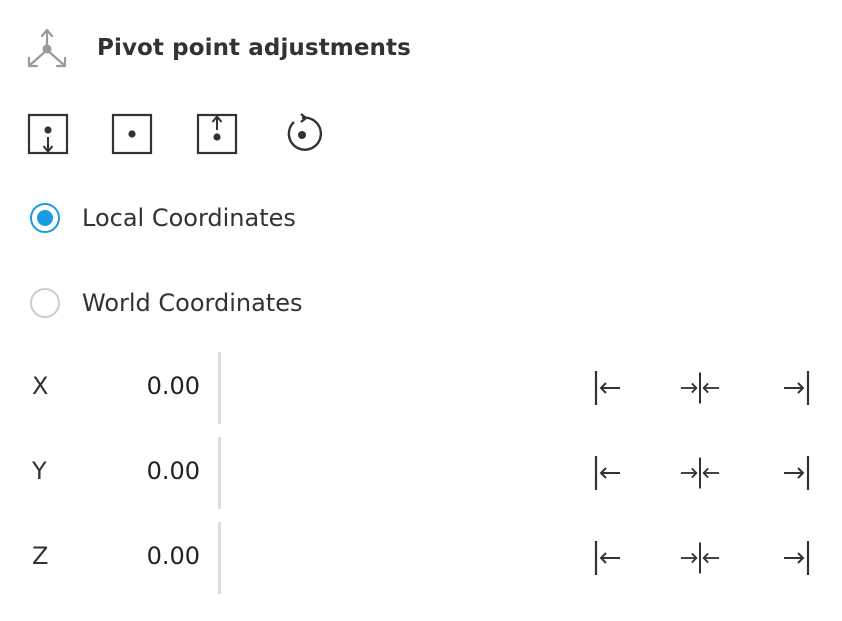 Image resolution: width=842 pixels, height=621 pixels. What do you see at coordinates (305, 132) in the screenshot?
I see `rotate-reset-icon` at bounding box center [305, 132].